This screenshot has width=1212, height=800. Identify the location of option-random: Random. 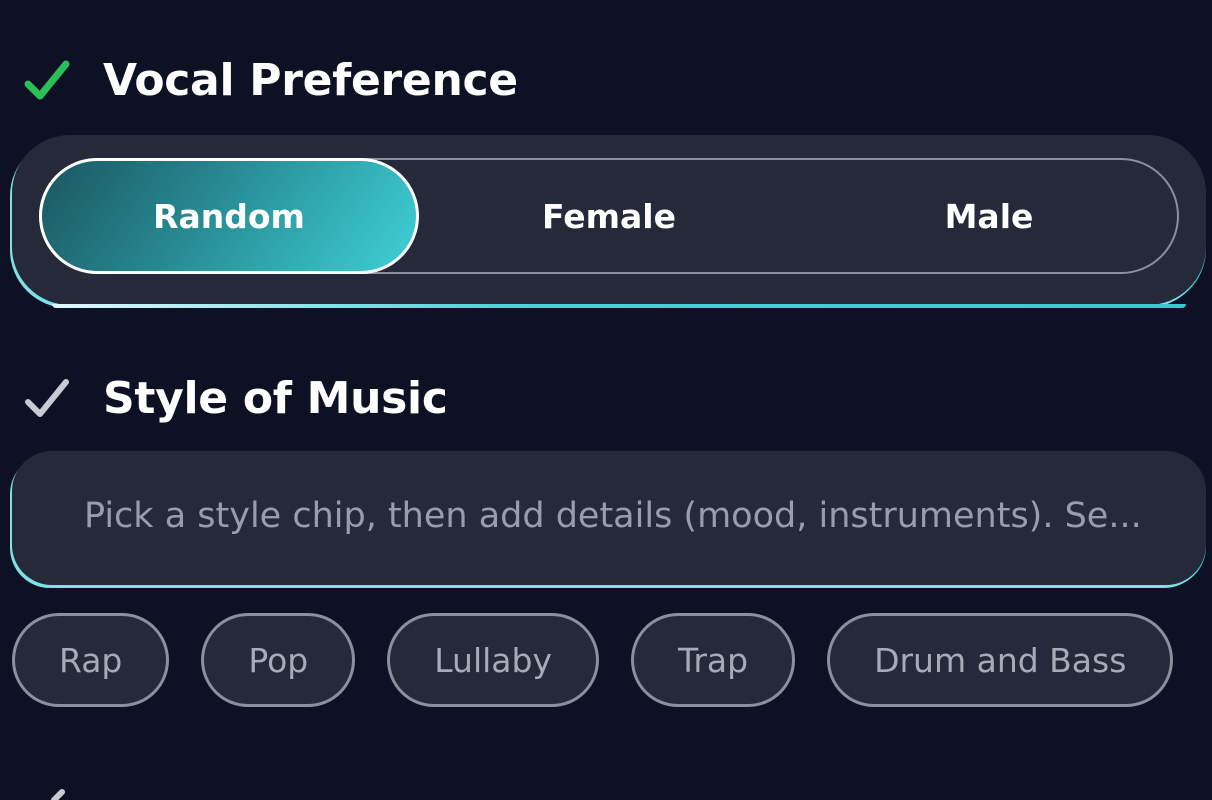
(229, 216).